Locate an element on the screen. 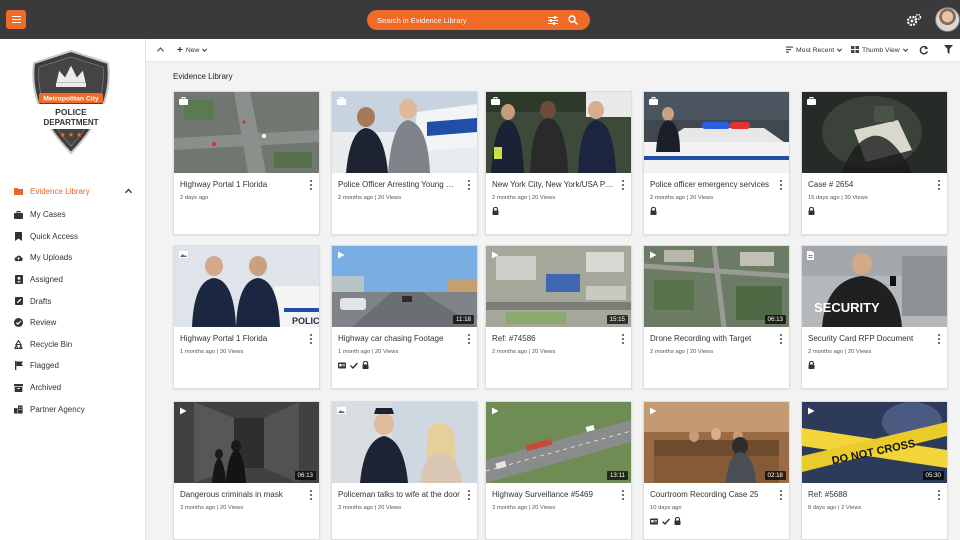 This screenshot has width=960, height=540. refresh-button is located at coordinates (924, 50).